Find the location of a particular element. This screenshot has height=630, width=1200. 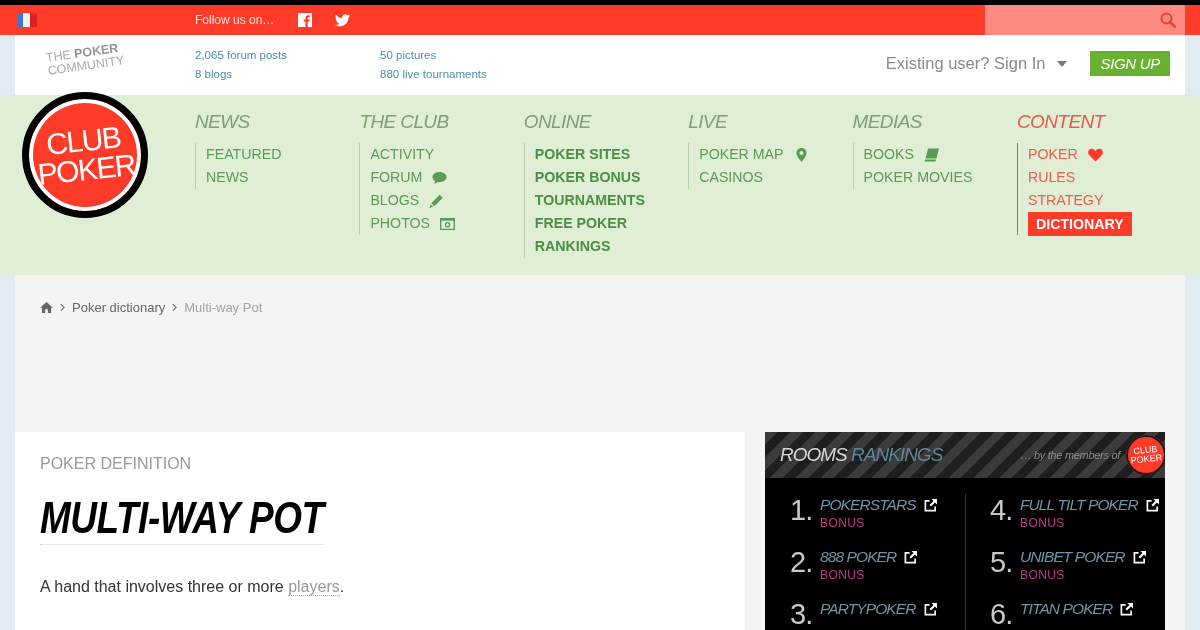

room-link: 888 POKER is located at coordinates (869, 557).